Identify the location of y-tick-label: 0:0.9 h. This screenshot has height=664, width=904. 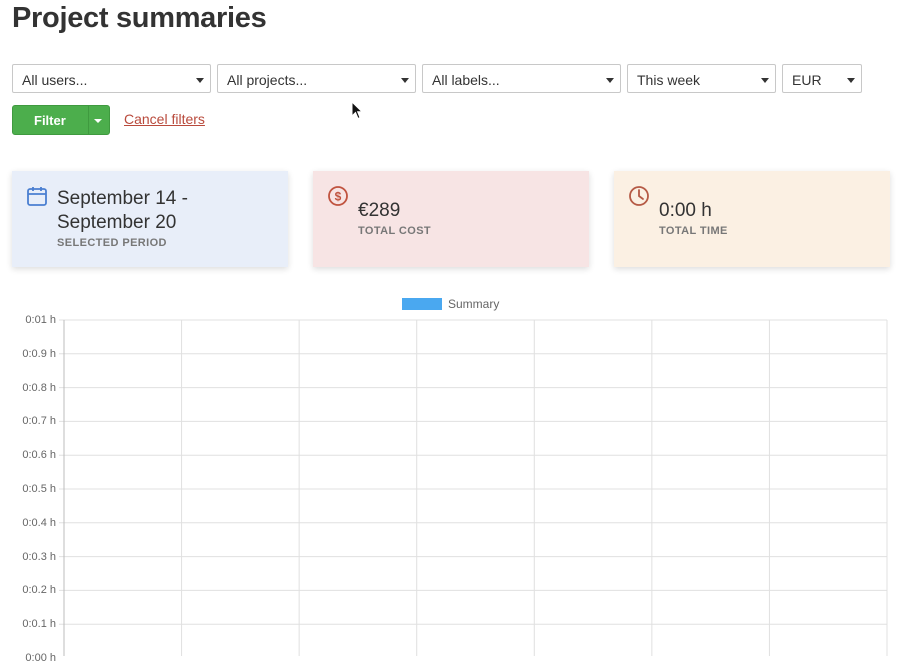
(39, 353).